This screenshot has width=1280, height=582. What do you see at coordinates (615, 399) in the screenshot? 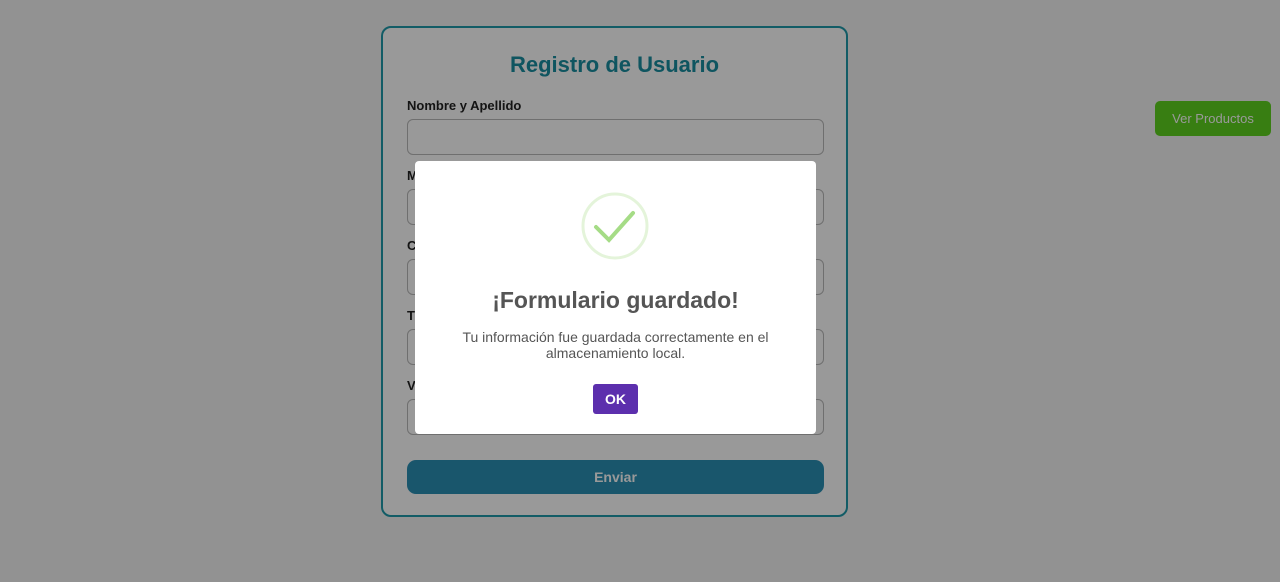
I see `ok-button: OK` at bounding box center [615, 399].